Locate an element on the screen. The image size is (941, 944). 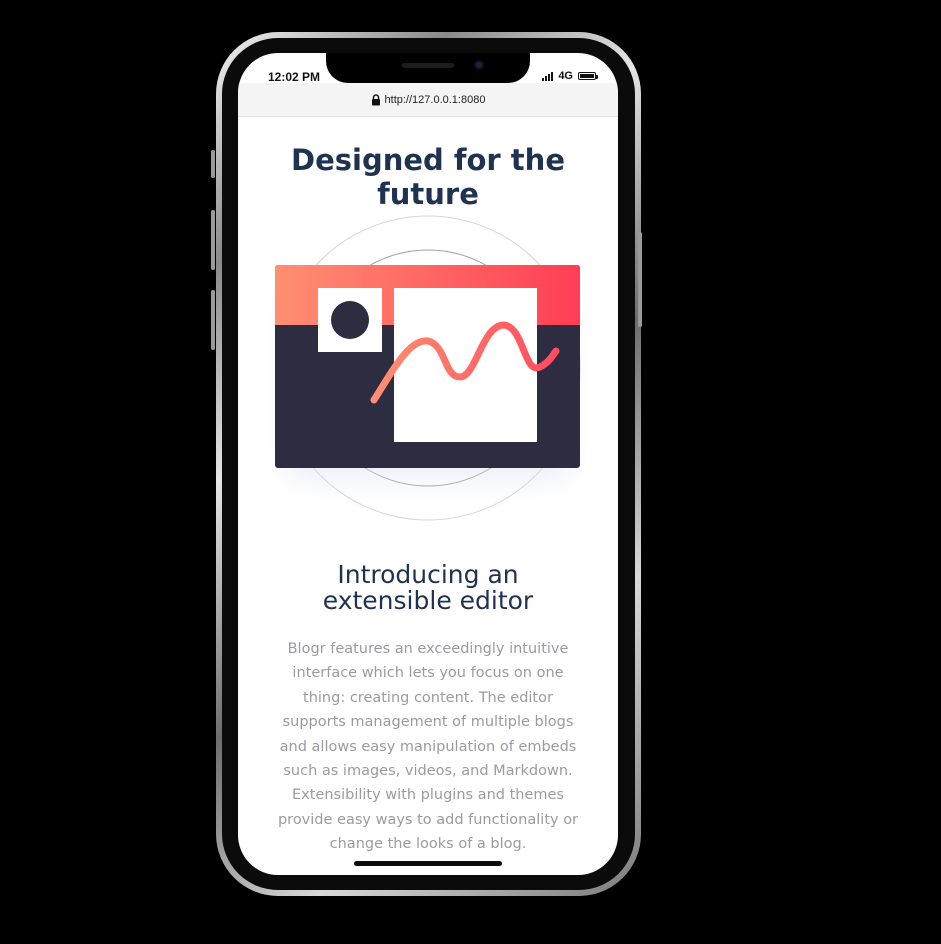
status-indicators: 4G is located at coordinates (570, 76).